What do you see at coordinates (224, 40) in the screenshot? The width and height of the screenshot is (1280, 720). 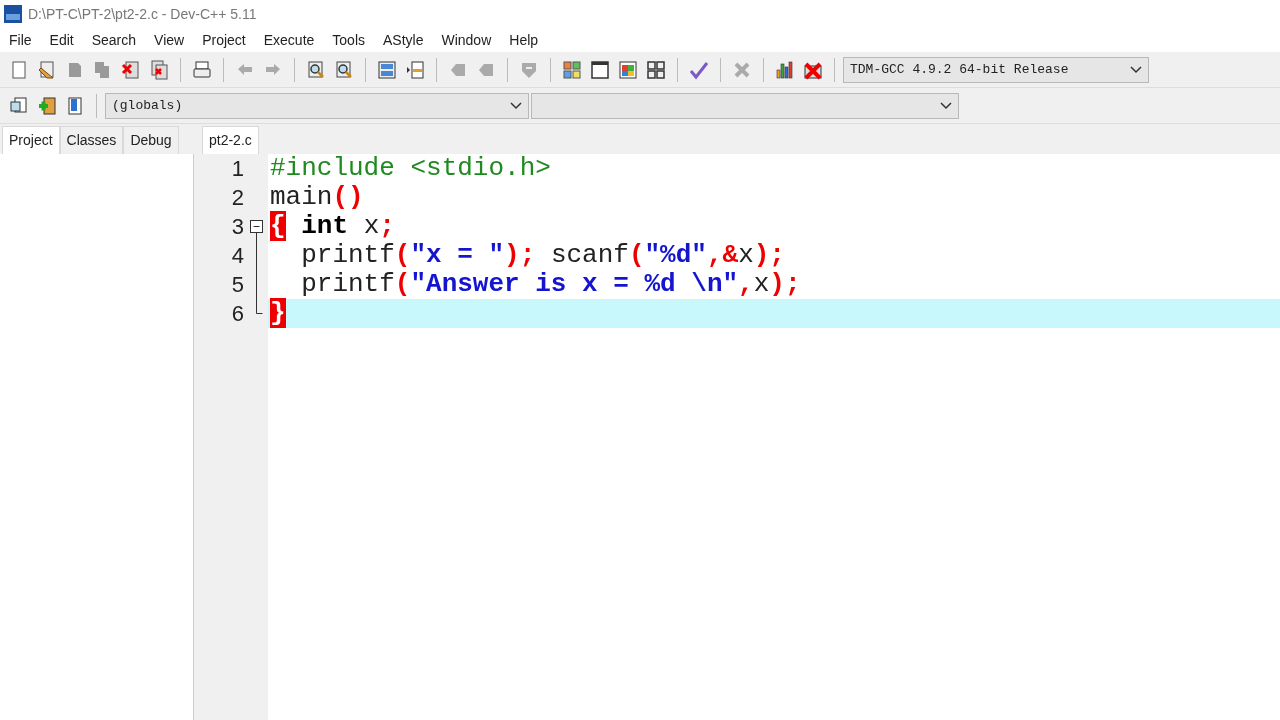 I see `menu-item: Project` at bounding box center [224, 40].